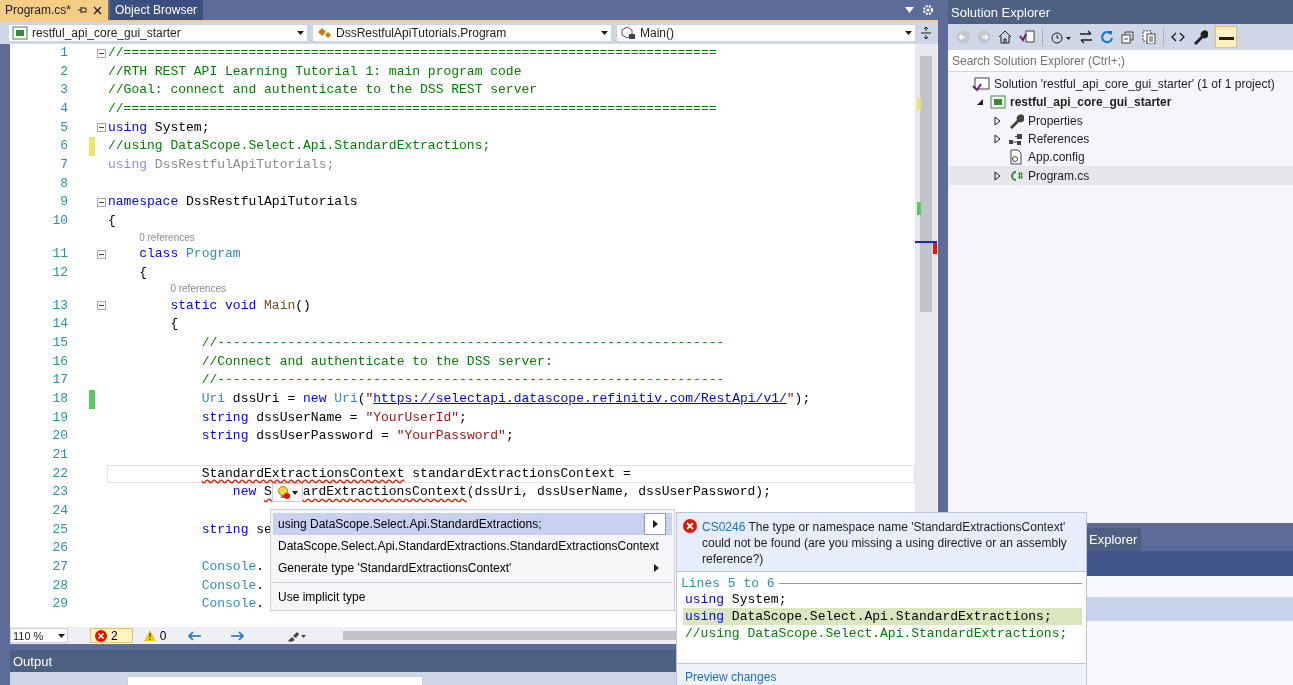  I want to click on back-arrow-icon, so click(194, 635).